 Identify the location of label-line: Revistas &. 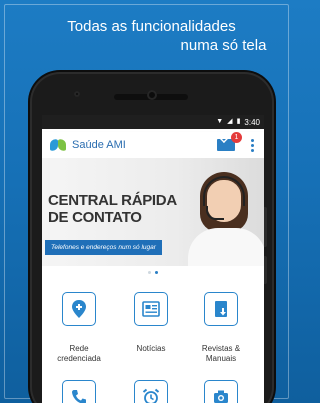
(221, 348).